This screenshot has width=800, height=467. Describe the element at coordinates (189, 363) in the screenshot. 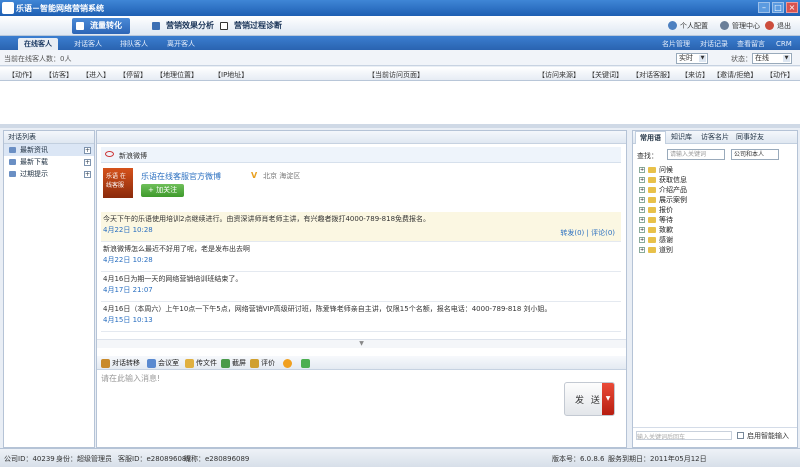

I see `file-icon` at that location.